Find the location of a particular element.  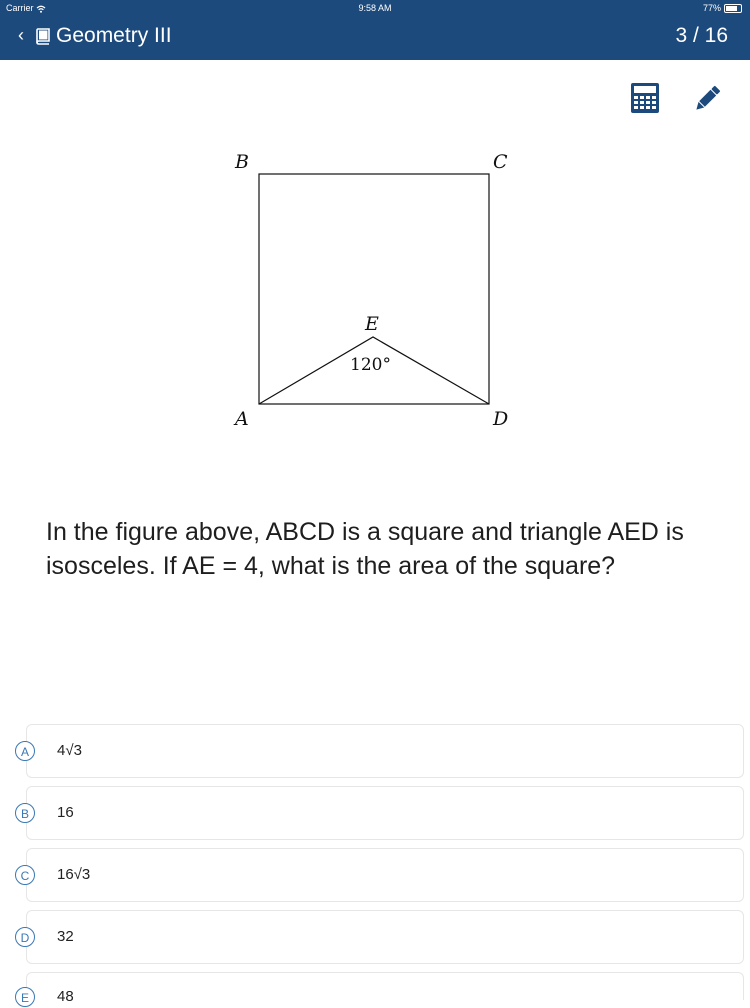

choice-e: E 48 is located at coordinates (379, 989).